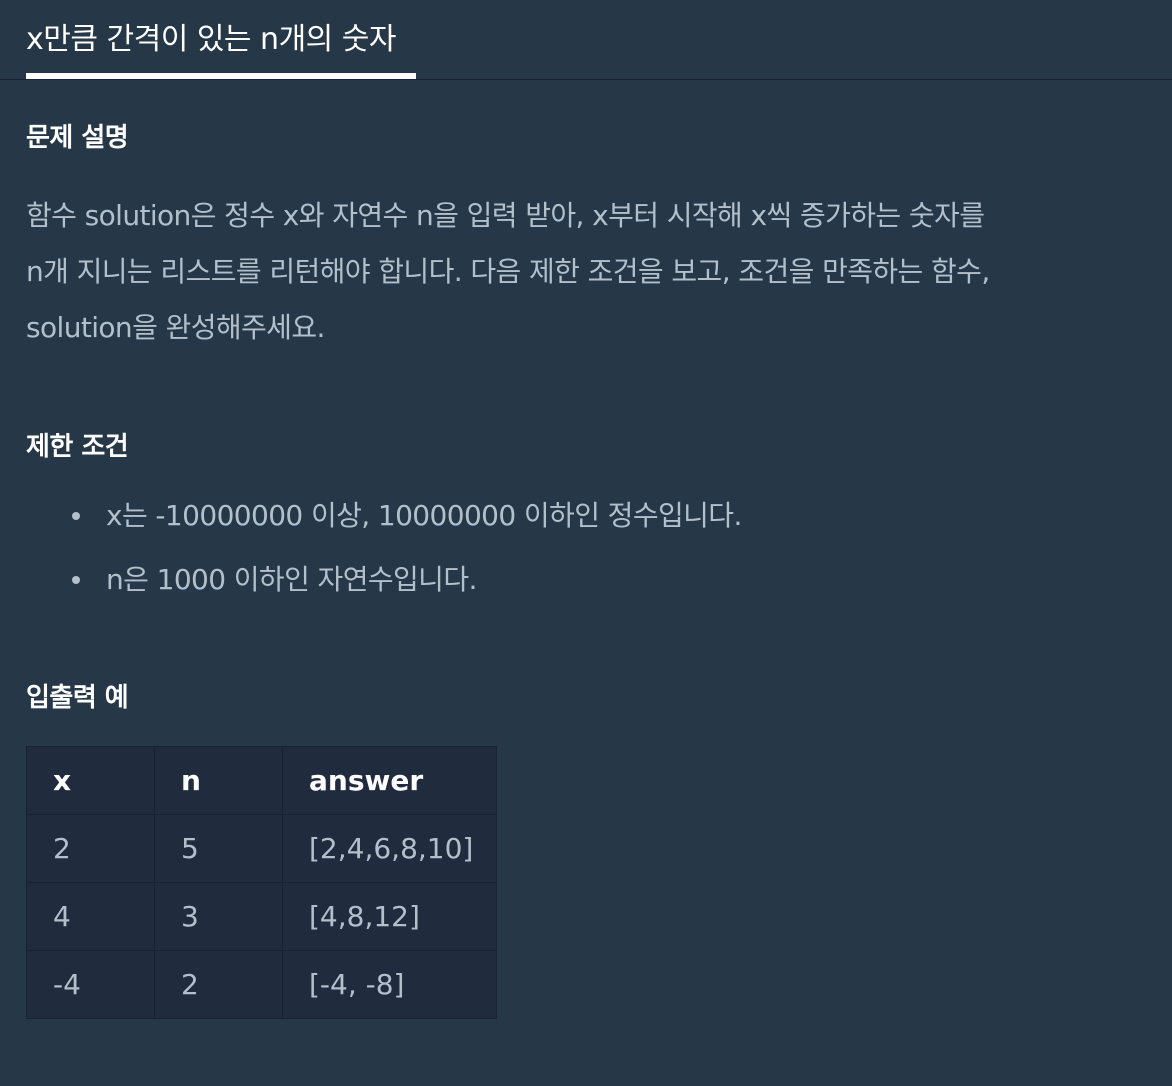 This screenshot has width=1172, height=1086. Describe the element at coordinates (221, 76) in the screenshot. I see `active-tab-indicator` at that location.